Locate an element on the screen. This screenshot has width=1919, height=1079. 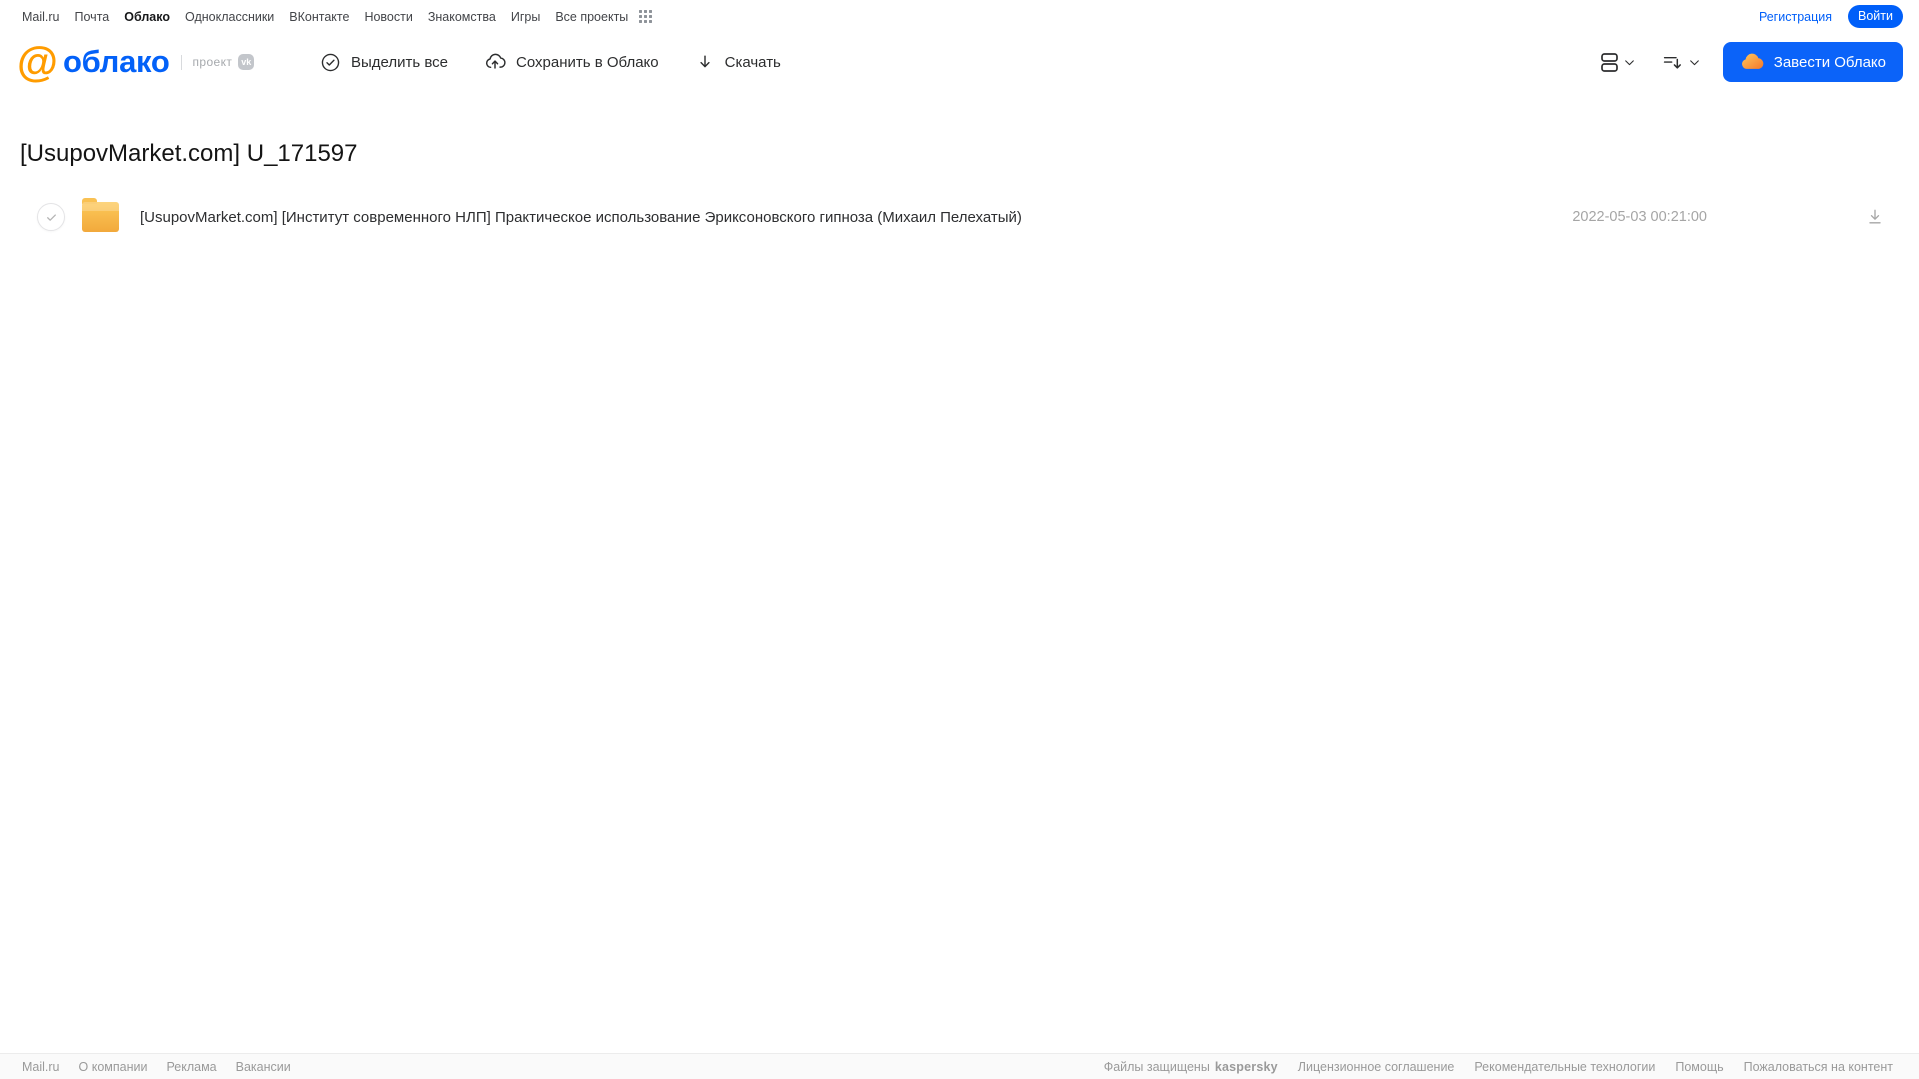
vk-badge-icon: vk is located at coordinates (246, 62).